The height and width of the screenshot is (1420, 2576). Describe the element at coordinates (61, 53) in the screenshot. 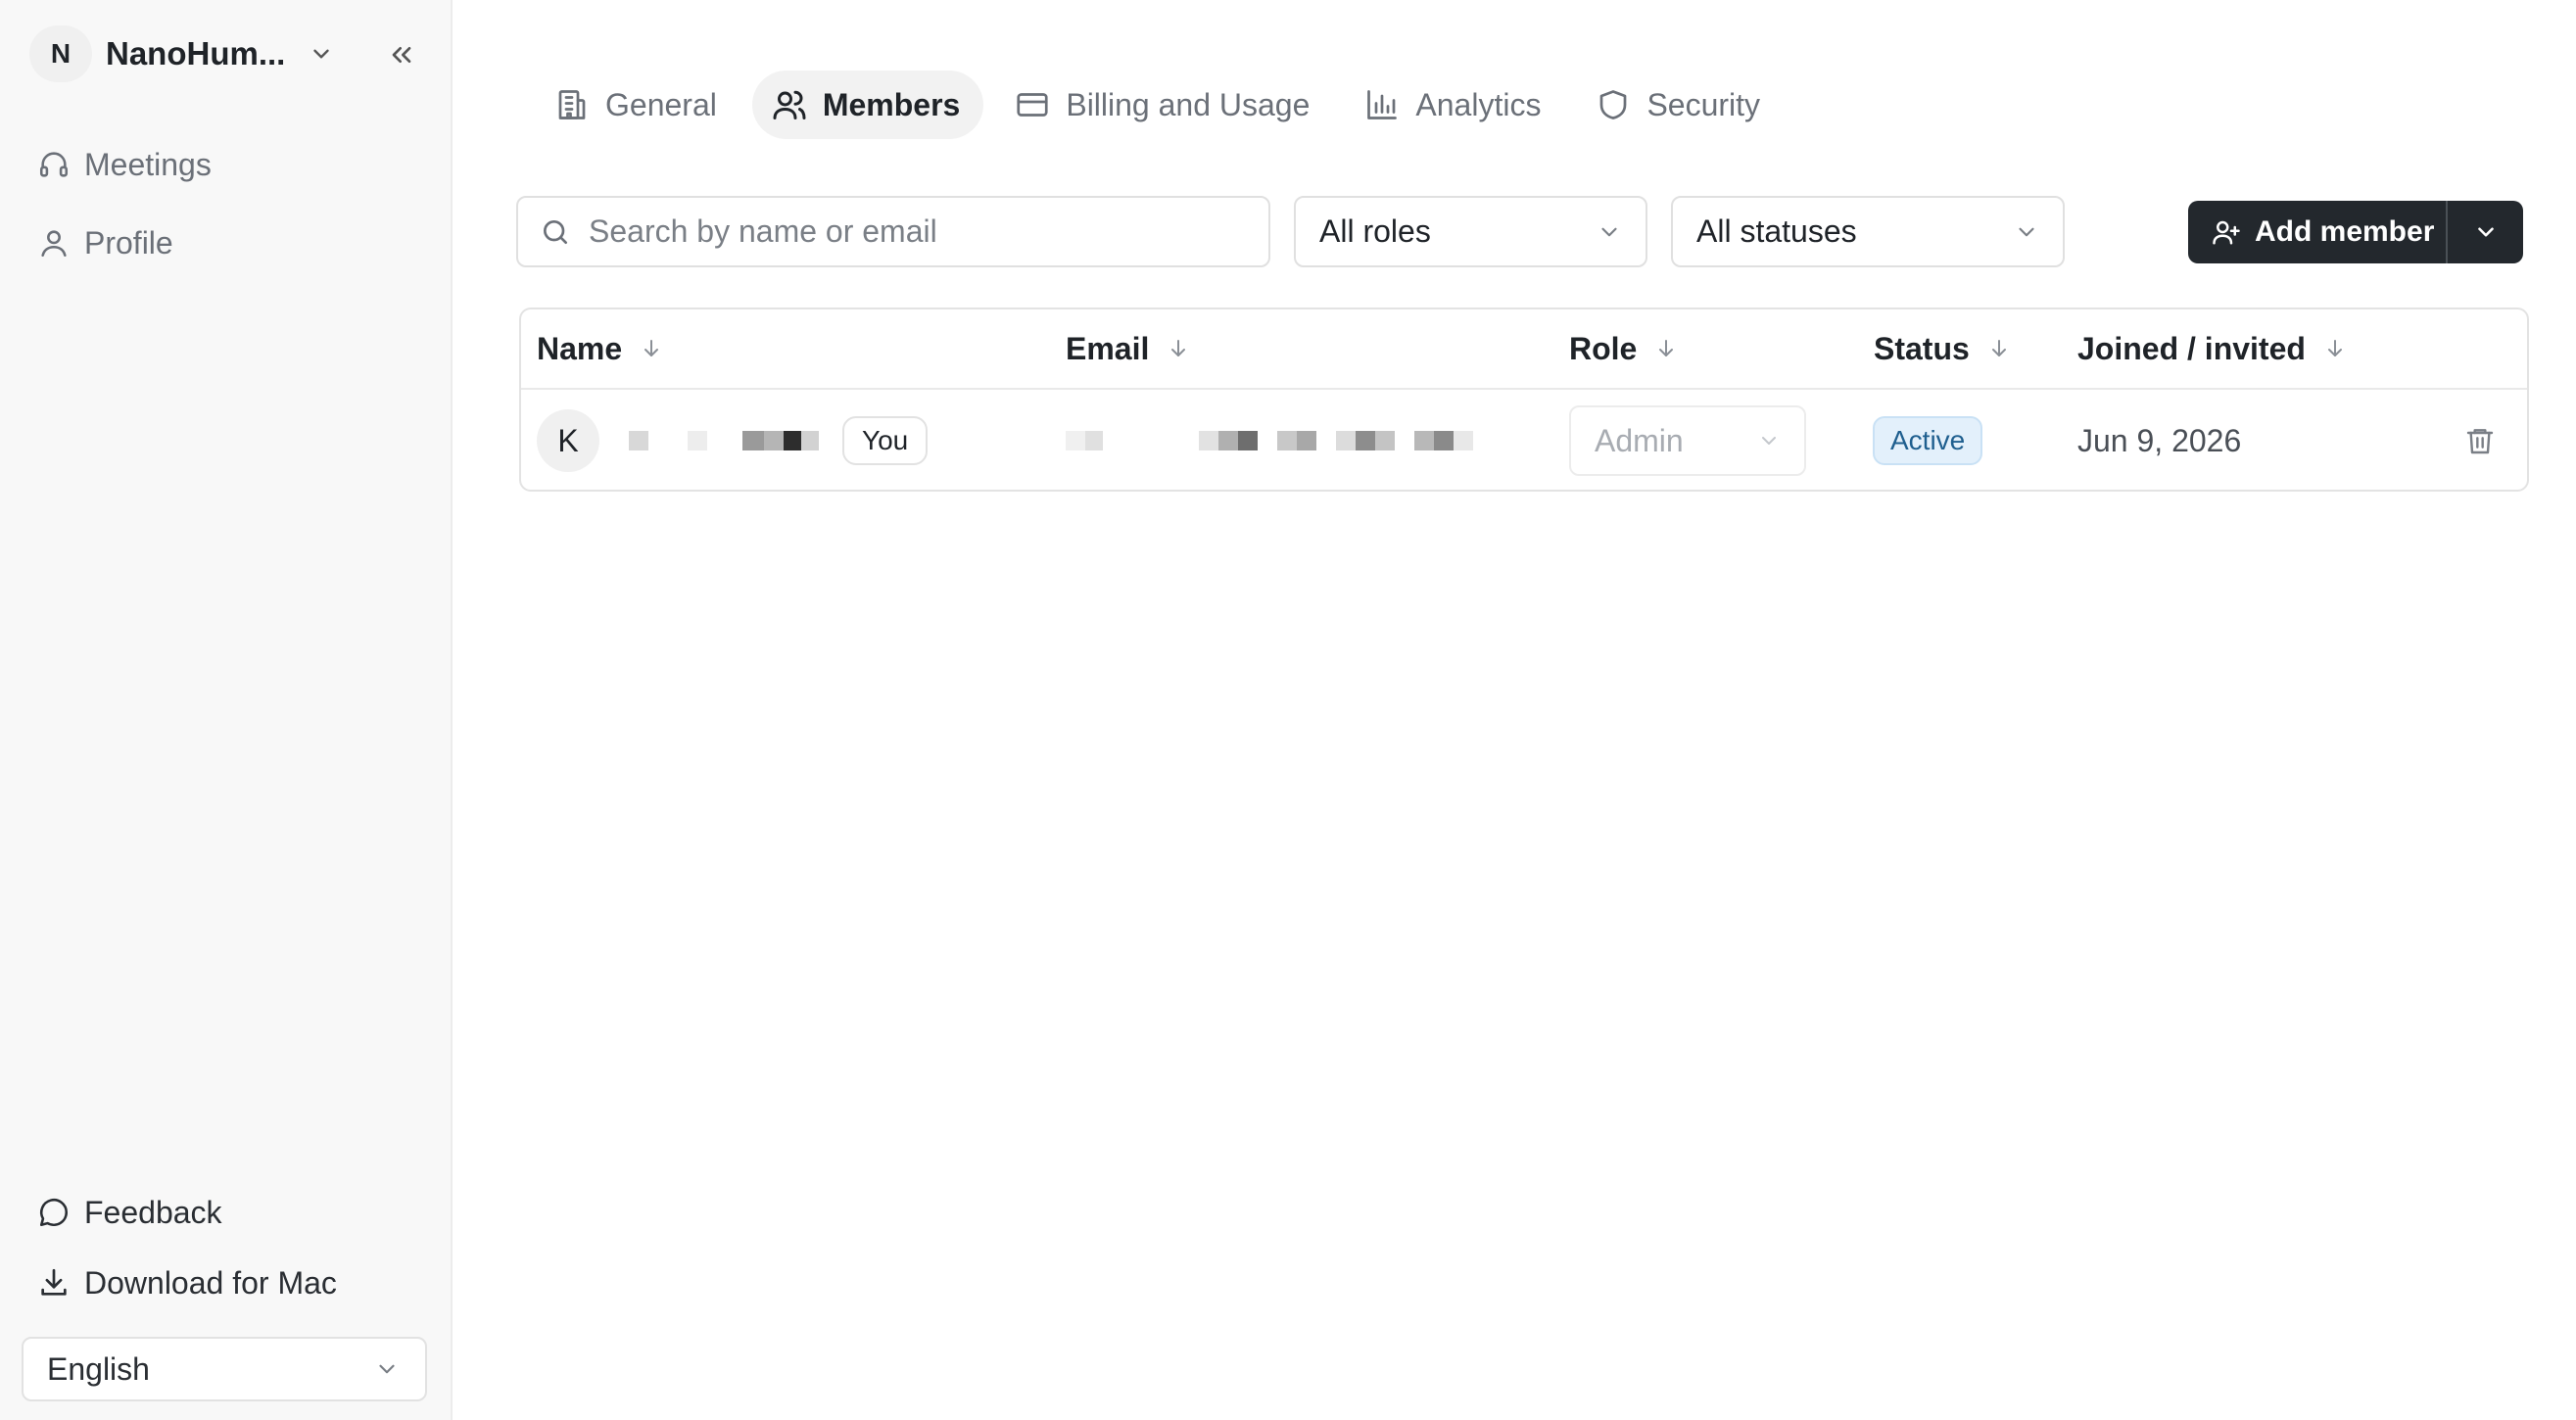

I see `workspace-avatar: N` at that location.